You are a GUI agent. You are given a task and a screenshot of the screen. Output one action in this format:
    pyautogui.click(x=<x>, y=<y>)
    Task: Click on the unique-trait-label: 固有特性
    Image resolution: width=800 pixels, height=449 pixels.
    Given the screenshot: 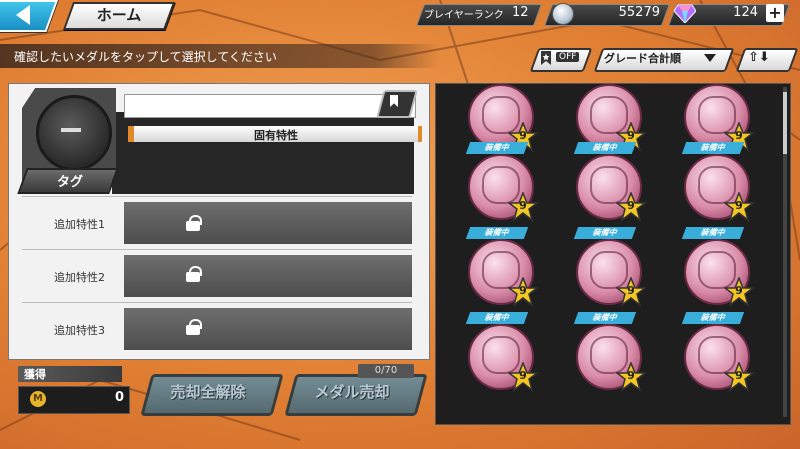 What is the action you would take?
    pyautogui.click(x=276, y=135)
    